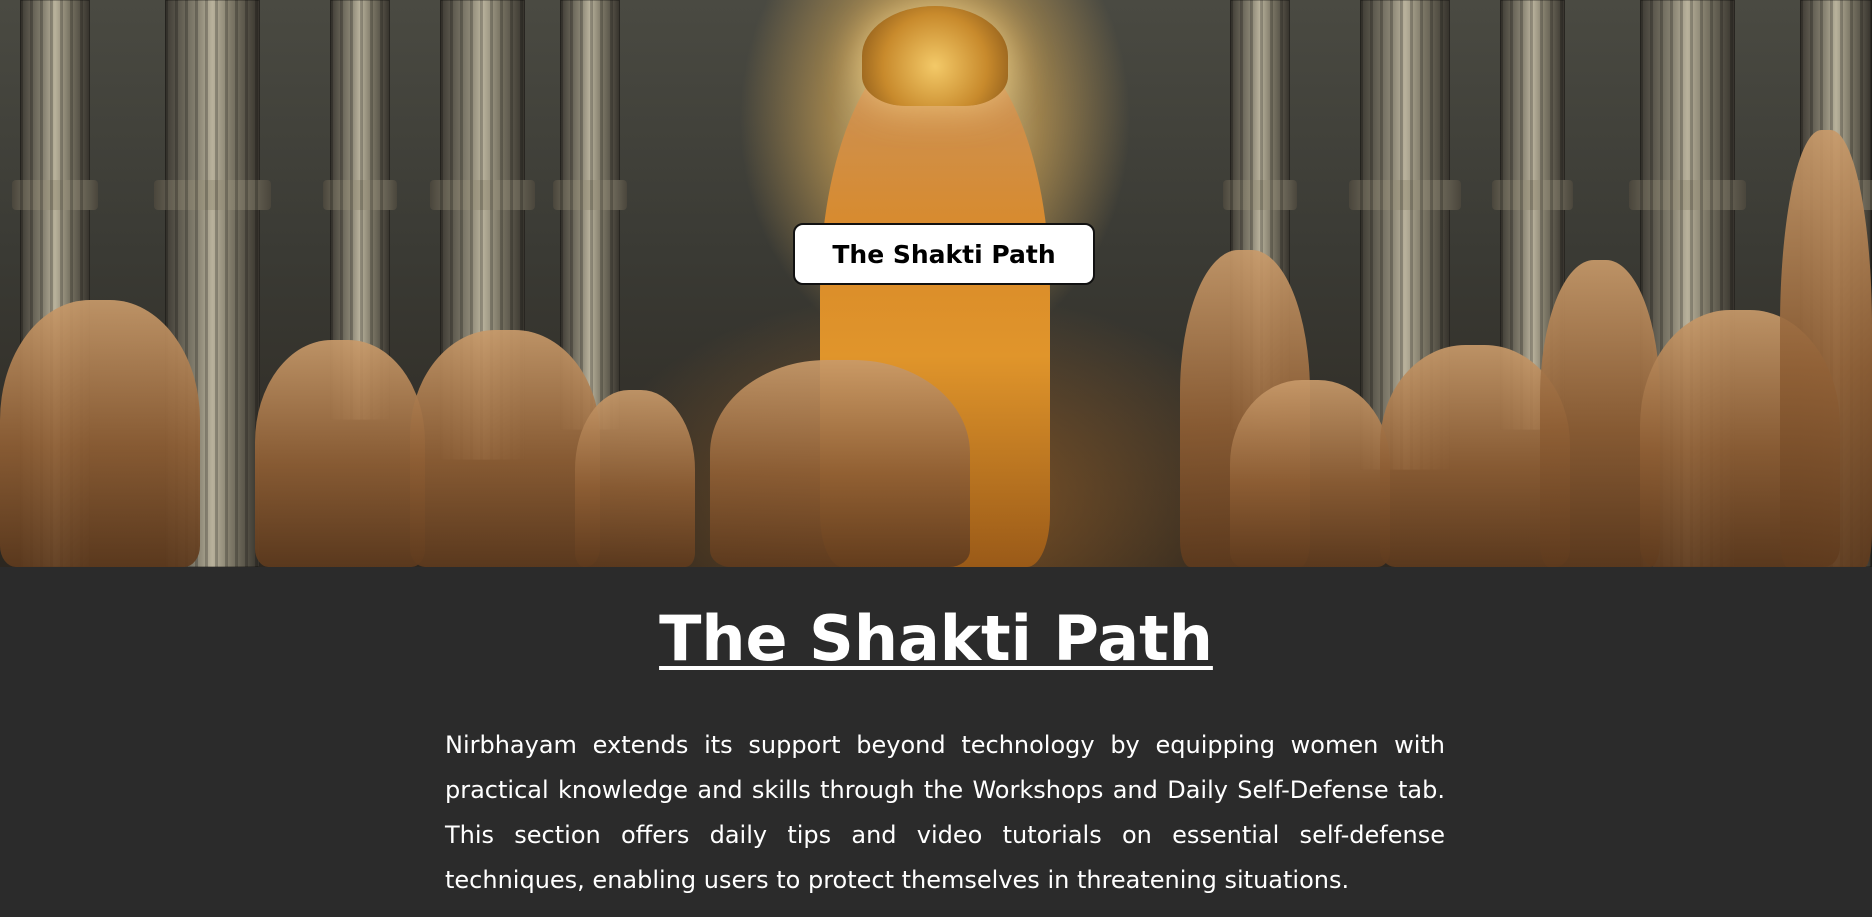 The width and height of the screenshot is (1872, 917). What do you see at coordinates (935, 56) in the screenshot?
I see `goddess-crown` at bounding box center [935, 56].